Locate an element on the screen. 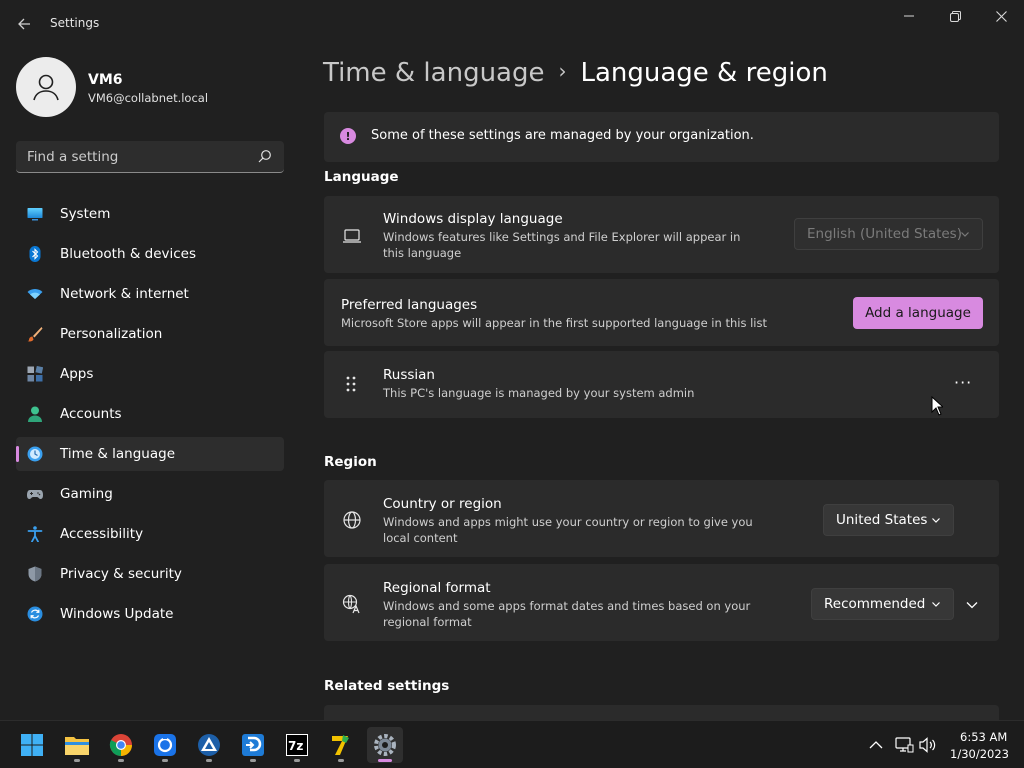  sidebar-item-gaming: Gaming is located at coordinates (150, 494).